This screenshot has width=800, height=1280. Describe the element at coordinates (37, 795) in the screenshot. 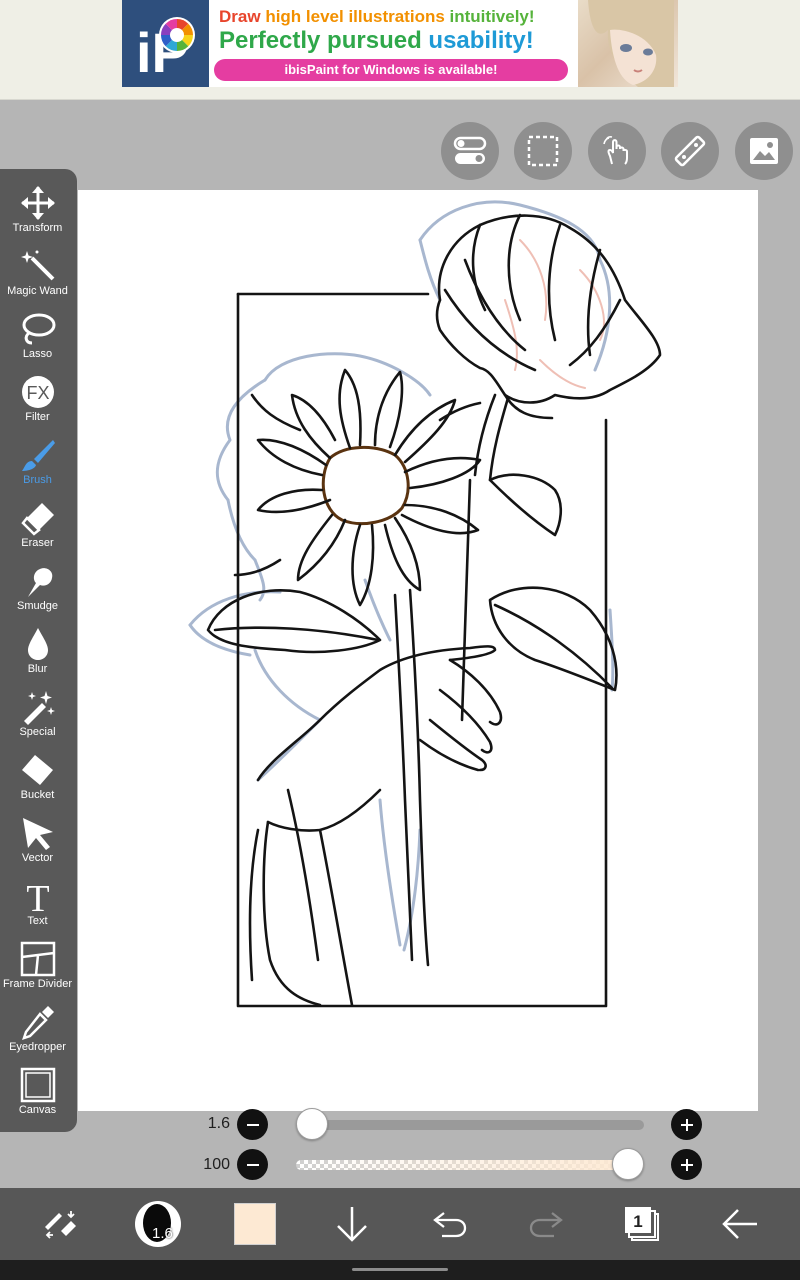

I see `tool-label: Bucket` at that location.